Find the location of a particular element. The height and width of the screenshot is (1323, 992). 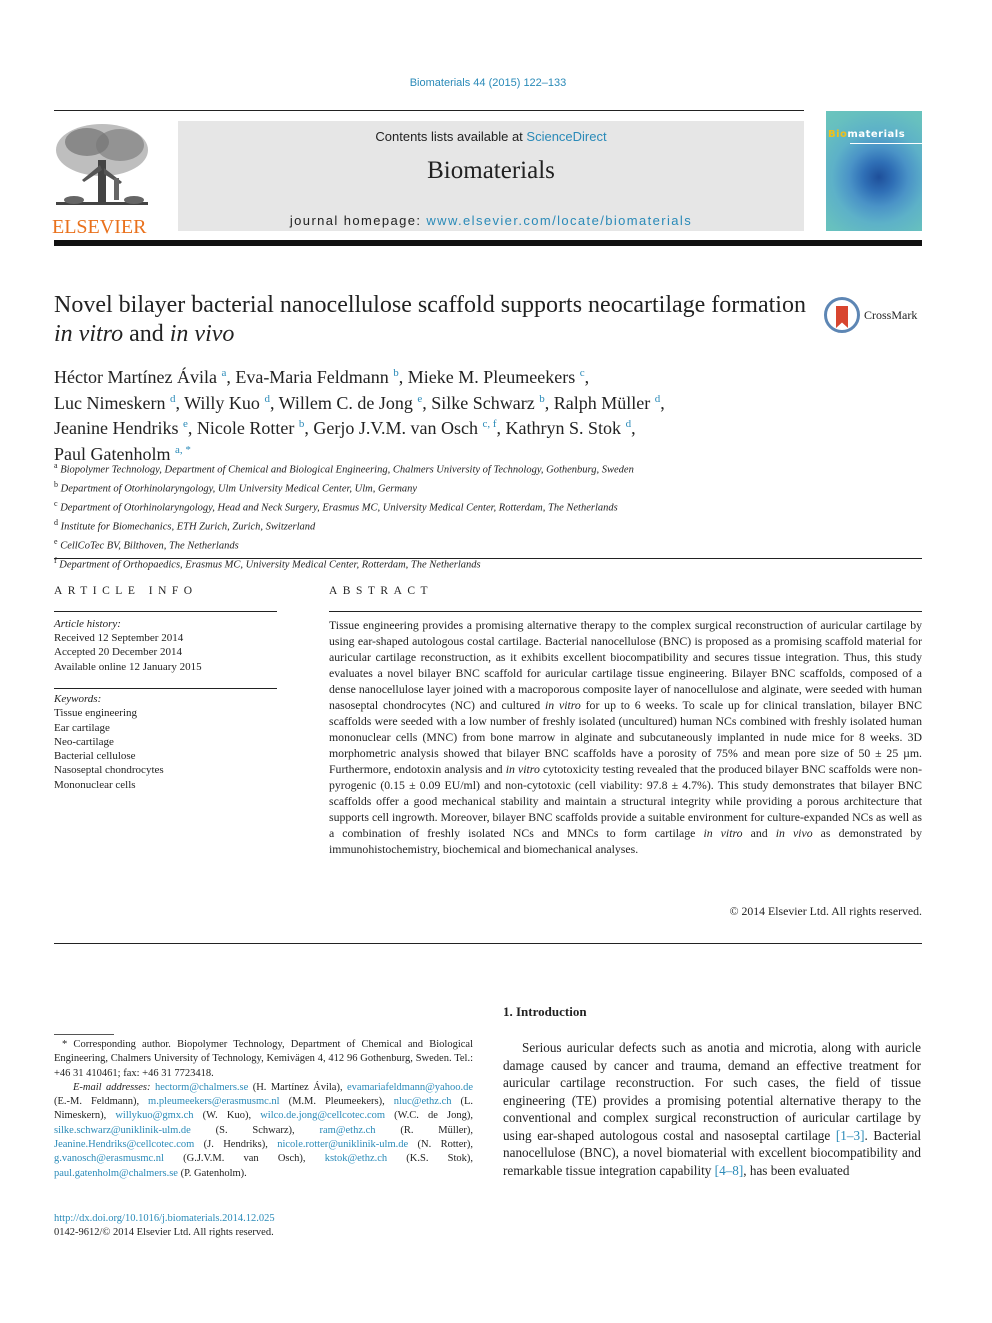

crossmark-ribbon-icon is located at coordinates (842, 317).